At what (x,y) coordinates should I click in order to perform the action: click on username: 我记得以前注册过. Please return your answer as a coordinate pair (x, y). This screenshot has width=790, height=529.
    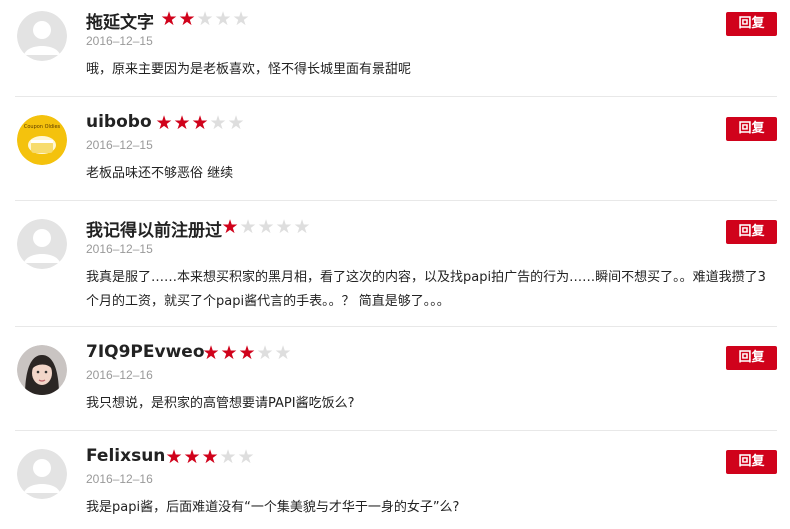
    Looking at the image, I should click on (154, 228).